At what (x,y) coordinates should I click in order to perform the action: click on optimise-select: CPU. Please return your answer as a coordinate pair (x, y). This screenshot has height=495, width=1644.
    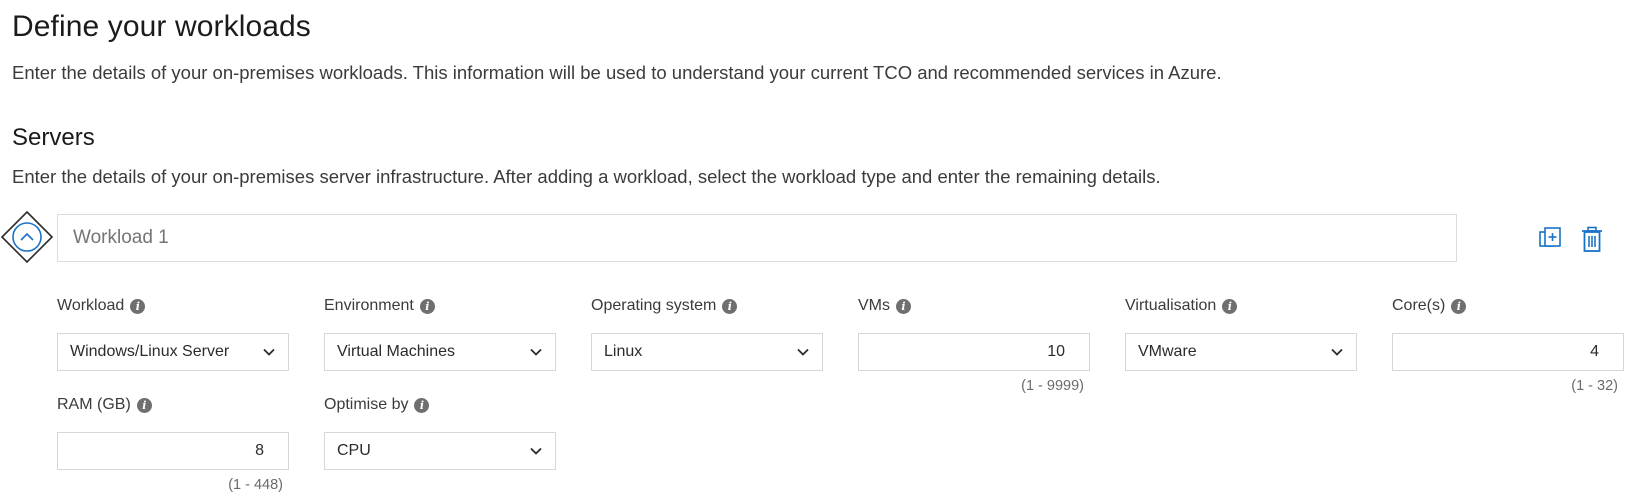
    Looking at the image, I should click on (440, 451).